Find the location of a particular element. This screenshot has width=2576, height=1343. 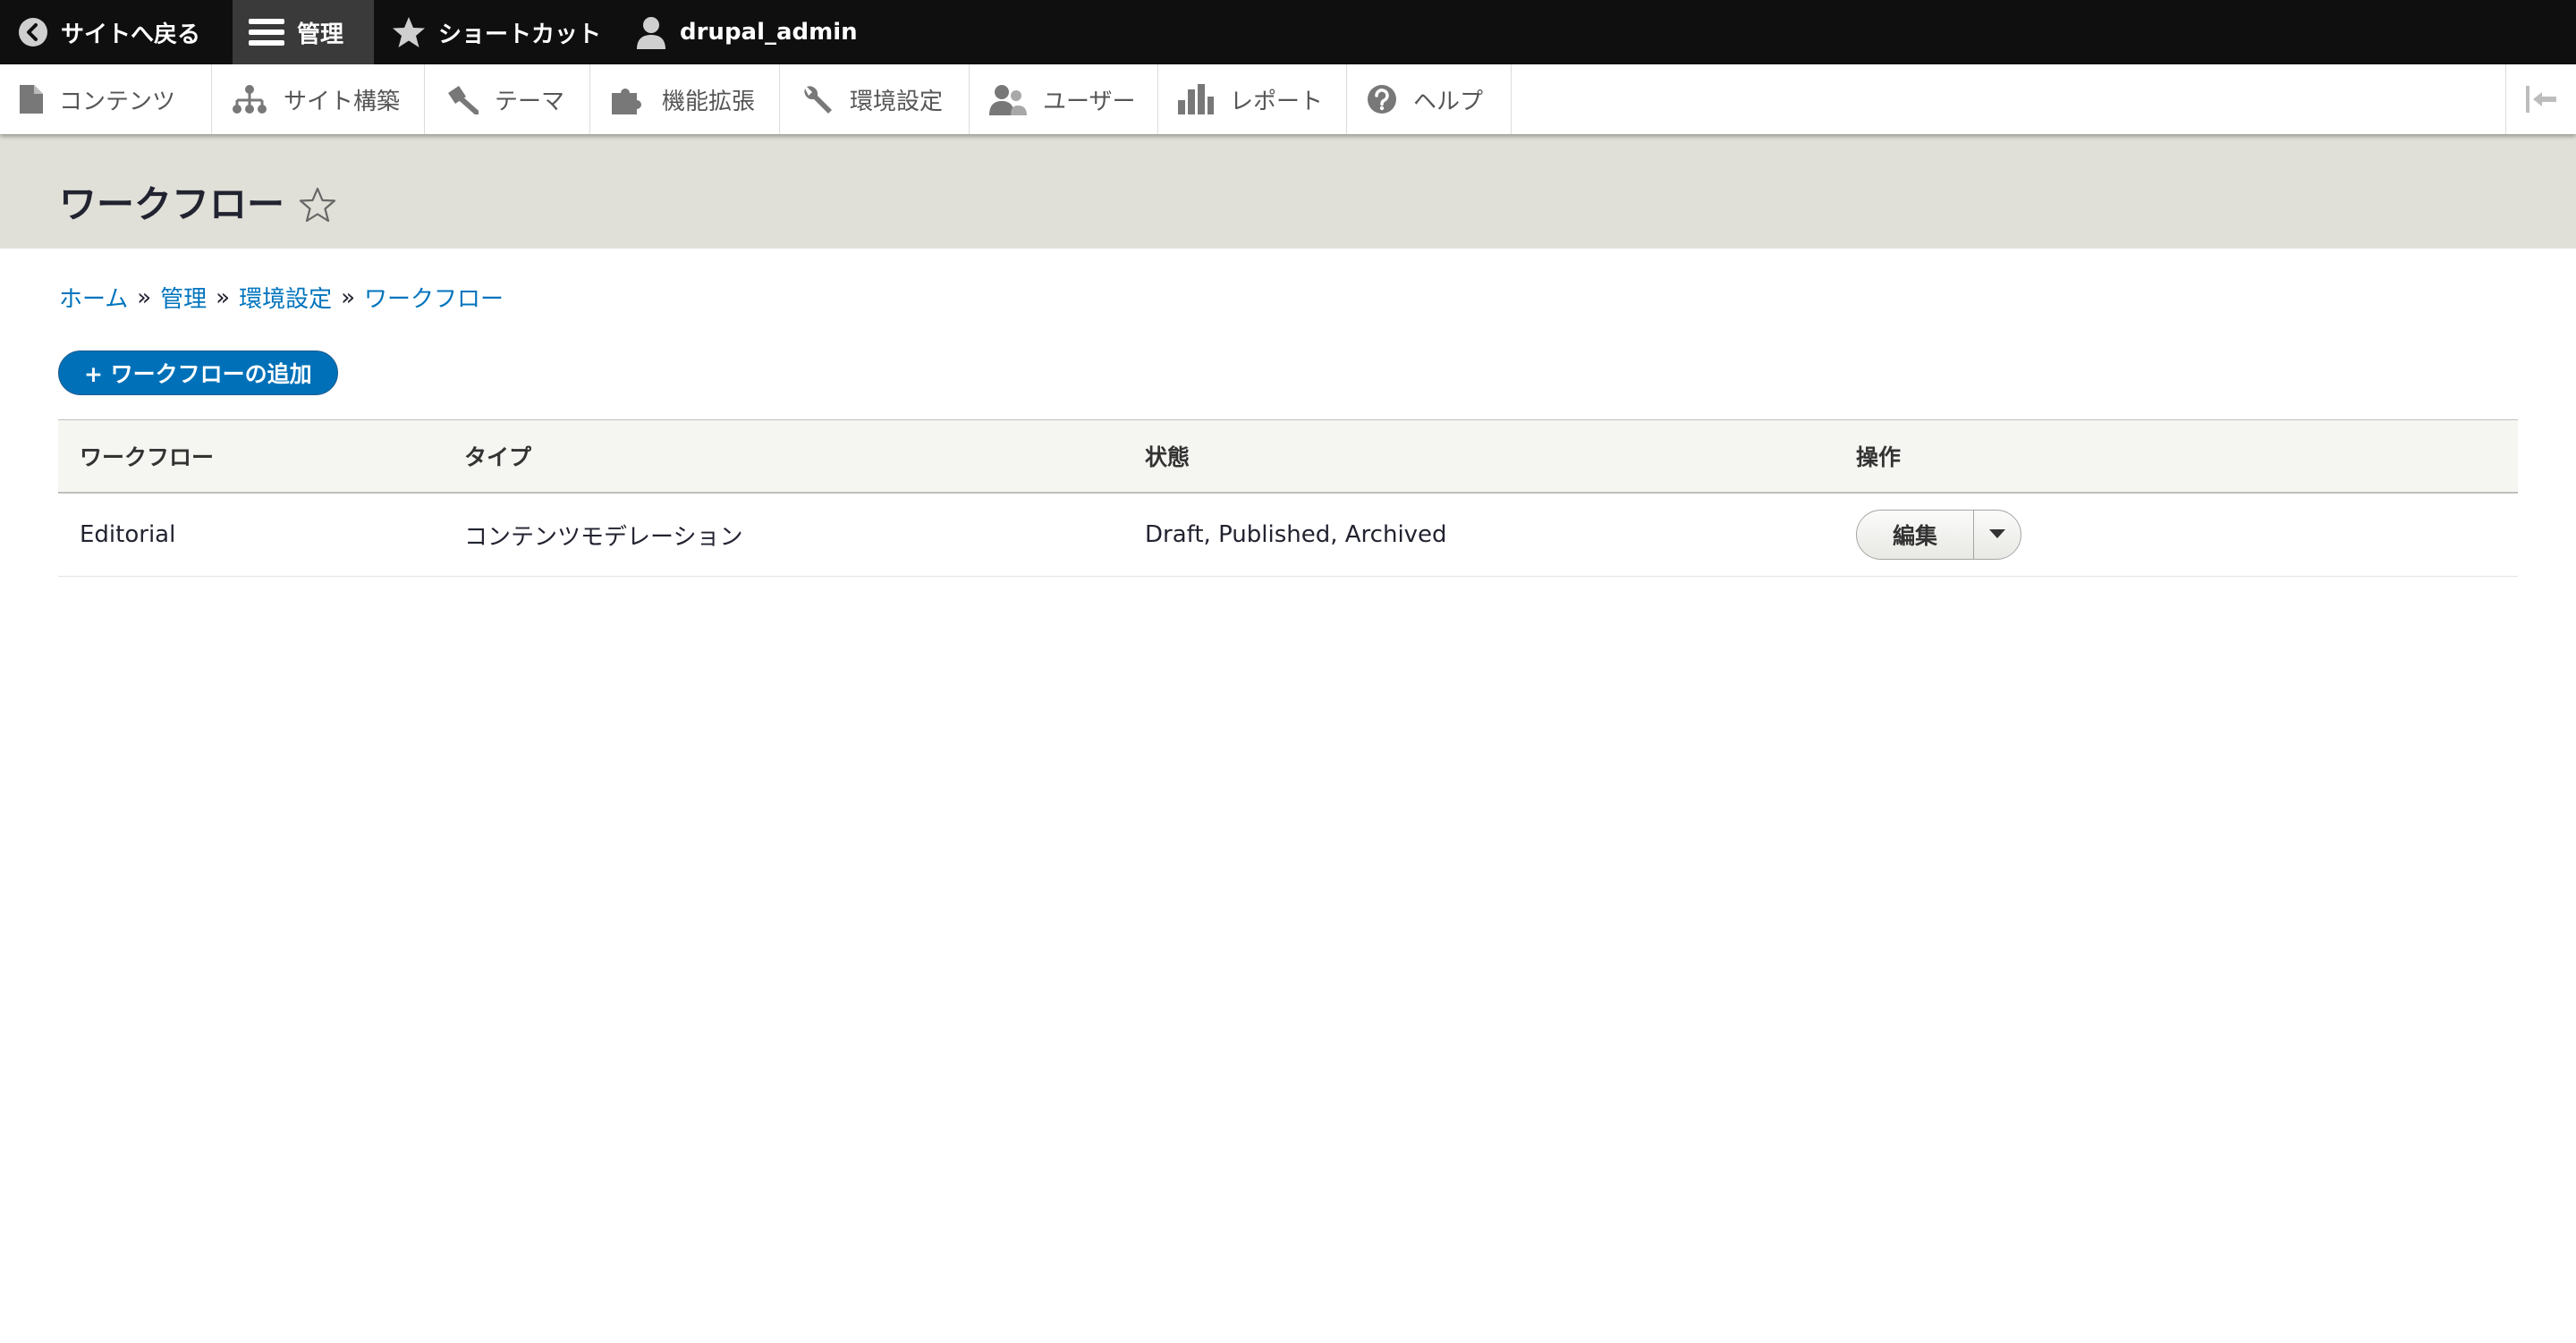

page-title: ワークフロー is located at coordinates (197, 205).